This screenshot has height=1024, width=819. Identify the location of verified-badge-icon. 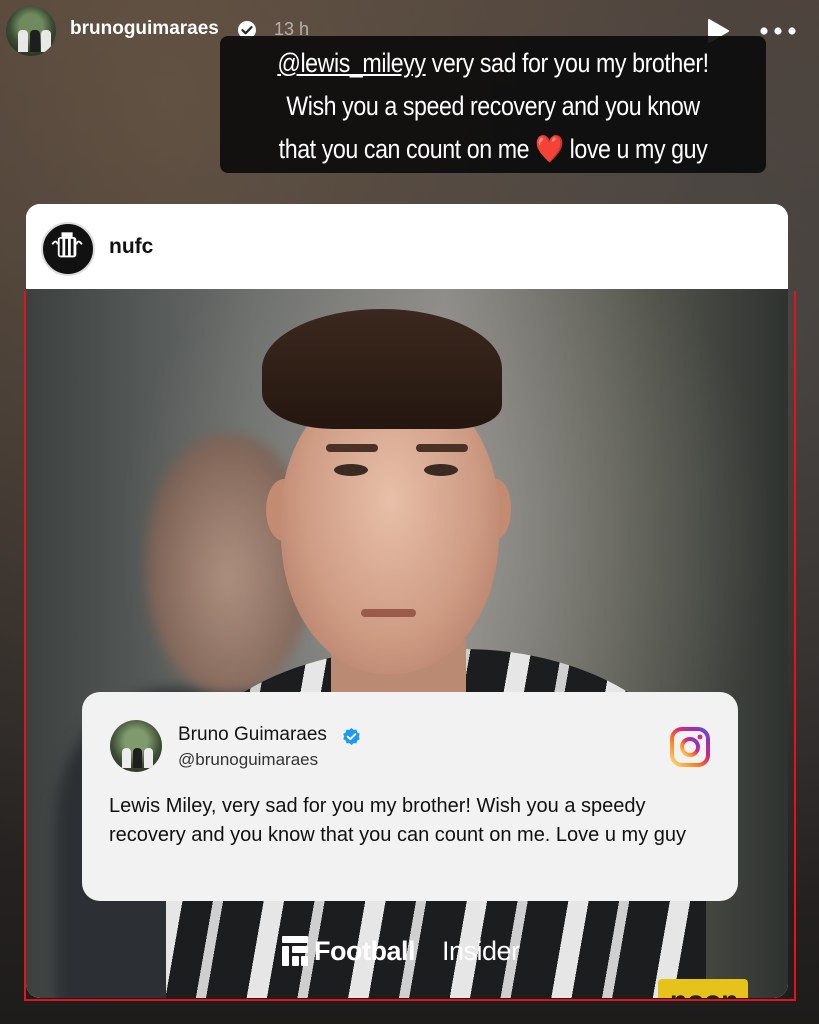
(351, 736).